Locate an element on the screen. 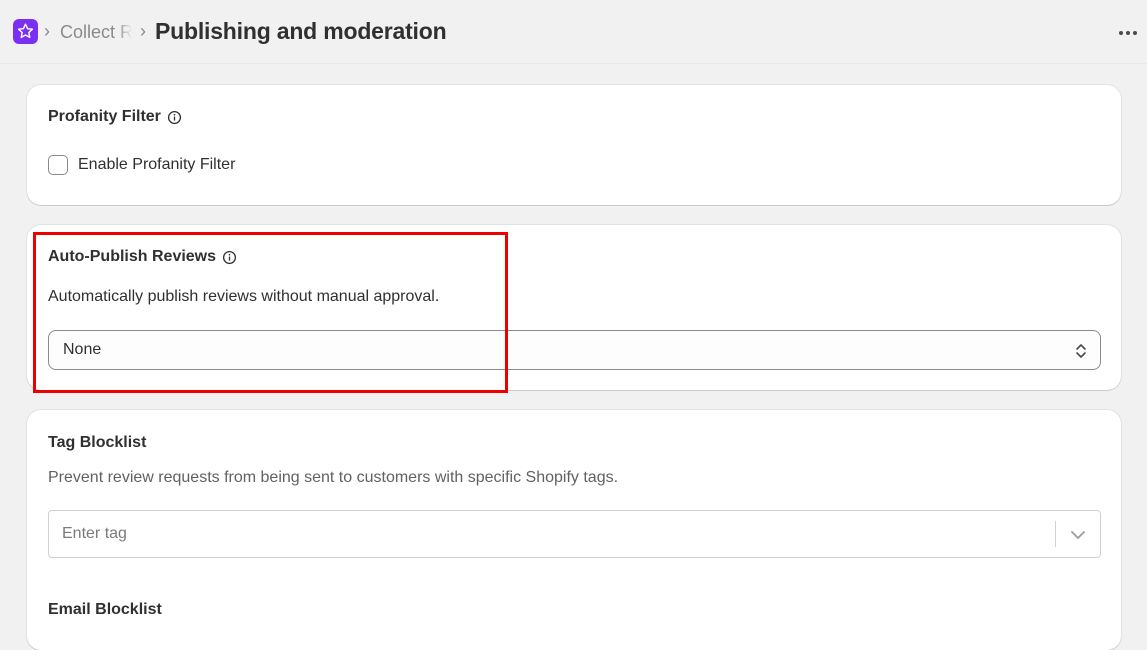 The height and width of the screenshot is (650, 1147). chevron-down-icon is located at coordinates (1078, 535).